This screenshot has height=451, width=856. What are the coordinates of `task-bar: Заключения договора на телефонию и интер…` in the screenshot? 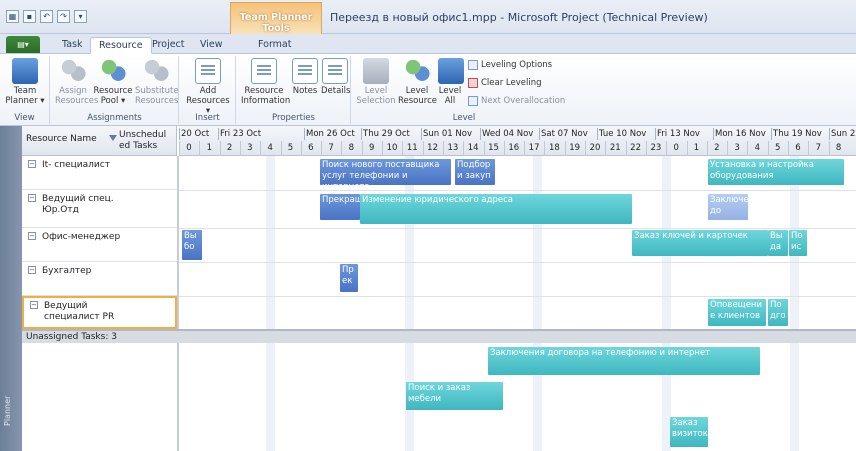 It's located at (624, 361).